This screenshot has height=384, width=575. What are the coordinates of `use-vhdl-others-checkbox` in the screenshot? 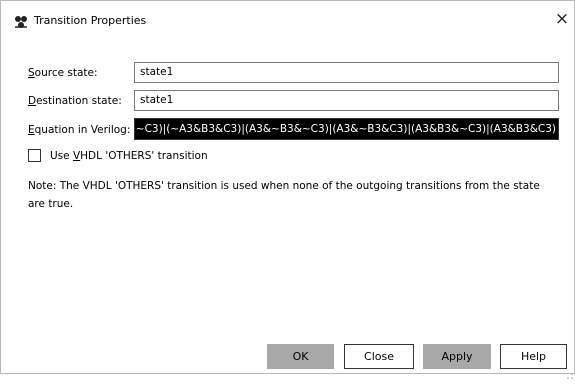 It's located at (34, 155).